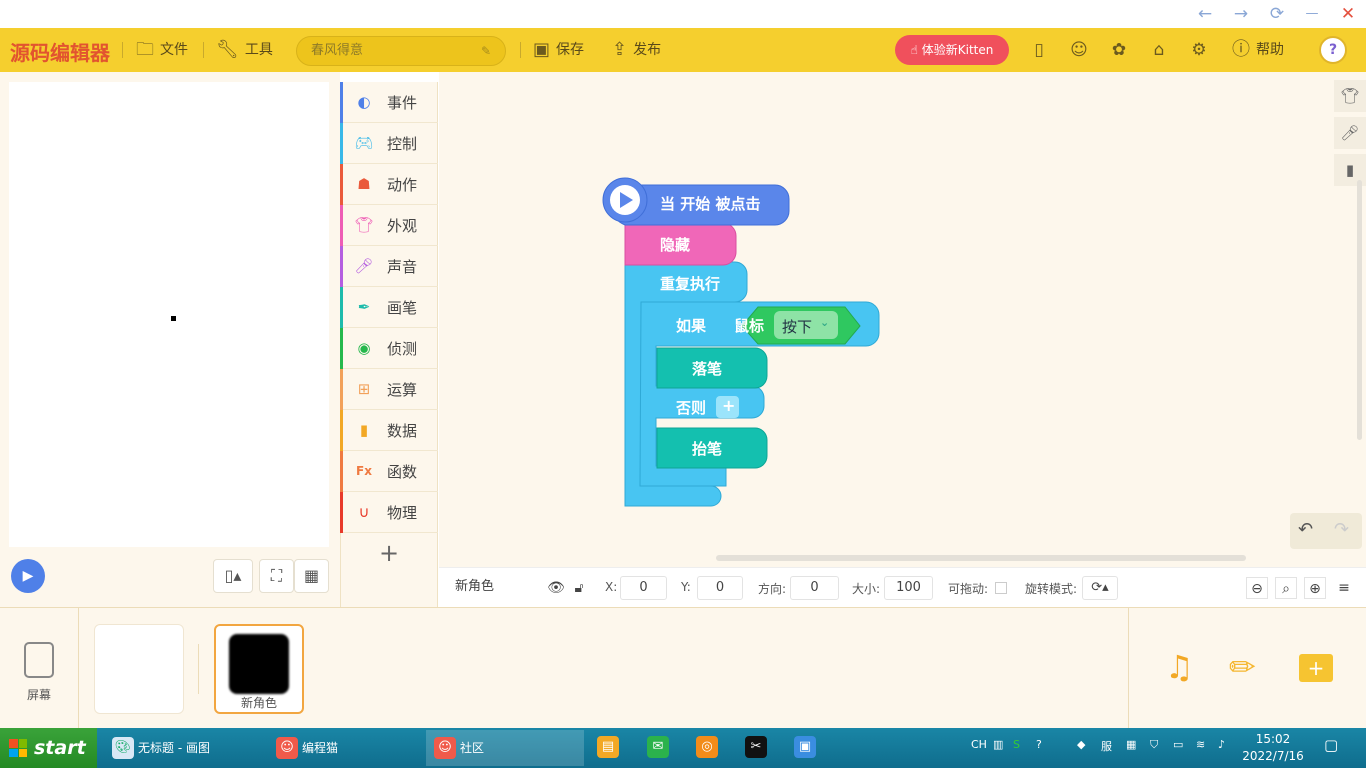  What do you see at coordinates (505, 748) in the screenshot?
I see `taskbar-item-community: ☺ 社区` at bounding box center [505, 748].